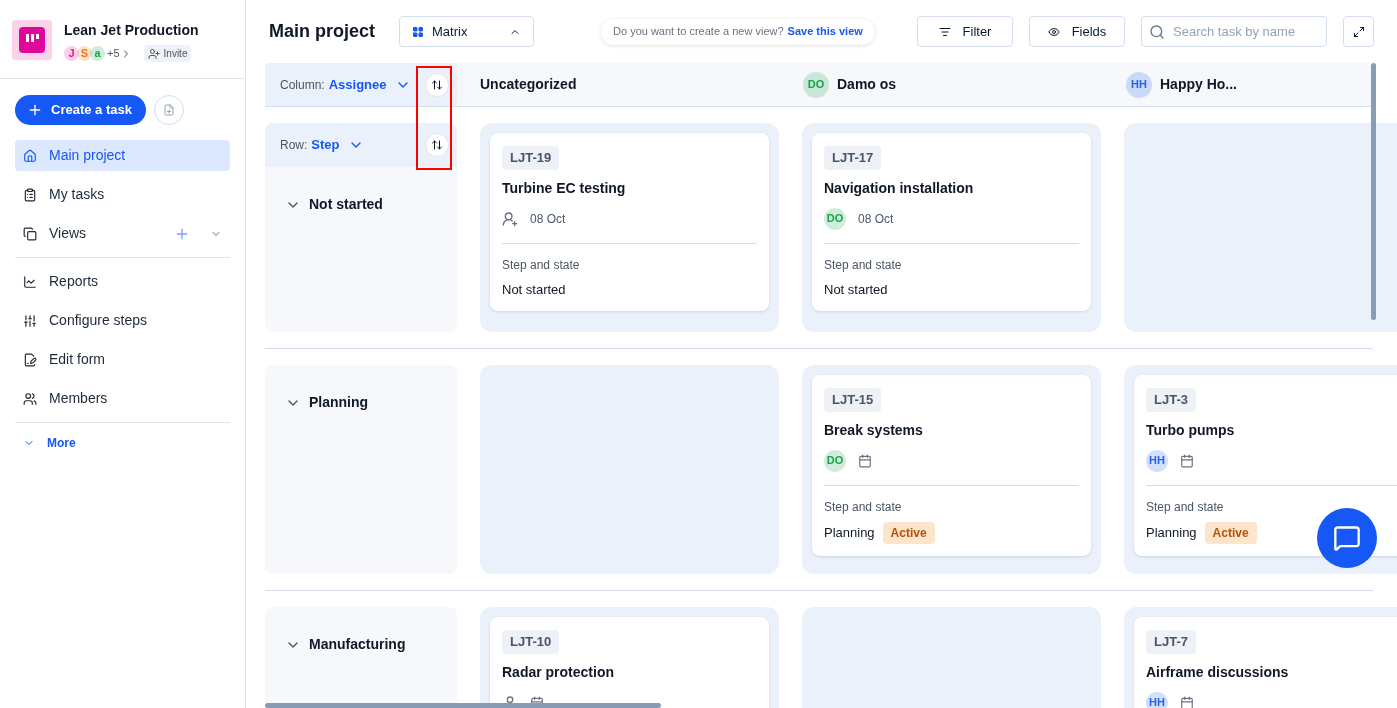 Image resolution: width=1397 pixels, height=708 pixels. I want to click on nav-item: Main project, so click(122, 155).